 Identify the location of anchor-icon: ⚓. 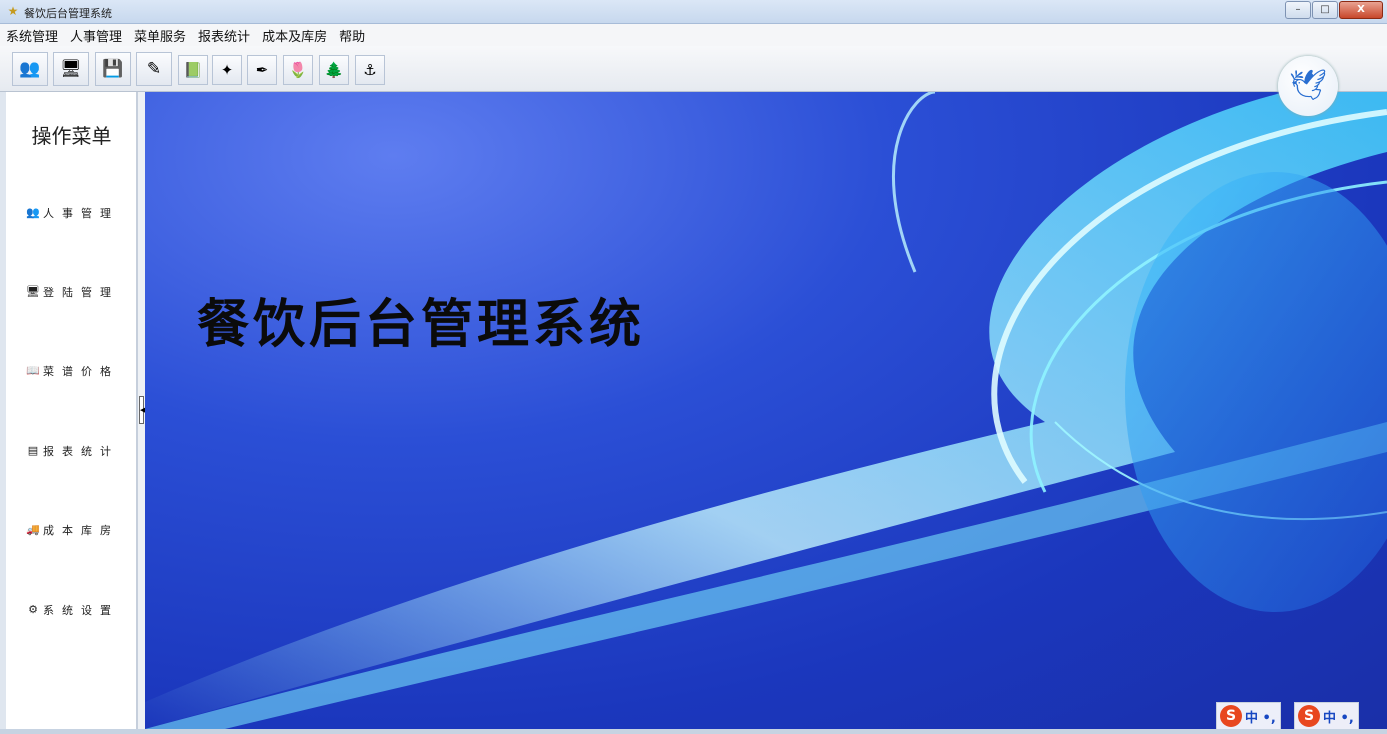
(370, 70).